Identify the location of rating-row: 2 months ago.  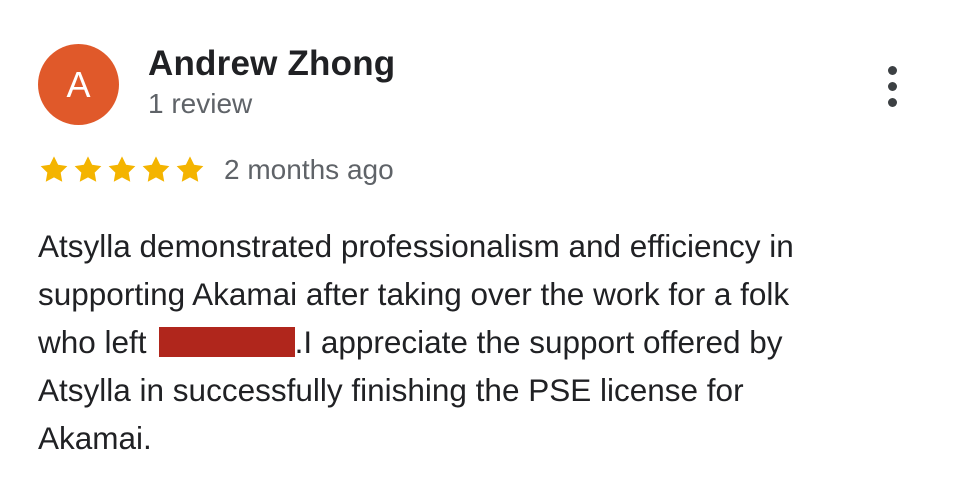
(216, 170).